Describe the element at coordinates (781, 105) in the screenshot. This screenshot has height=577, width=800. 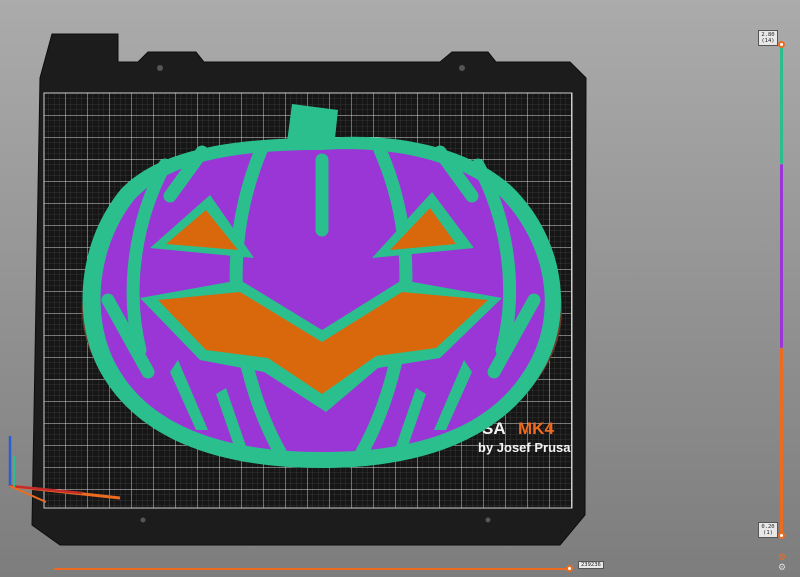
I see `layer-track-top` at that location.